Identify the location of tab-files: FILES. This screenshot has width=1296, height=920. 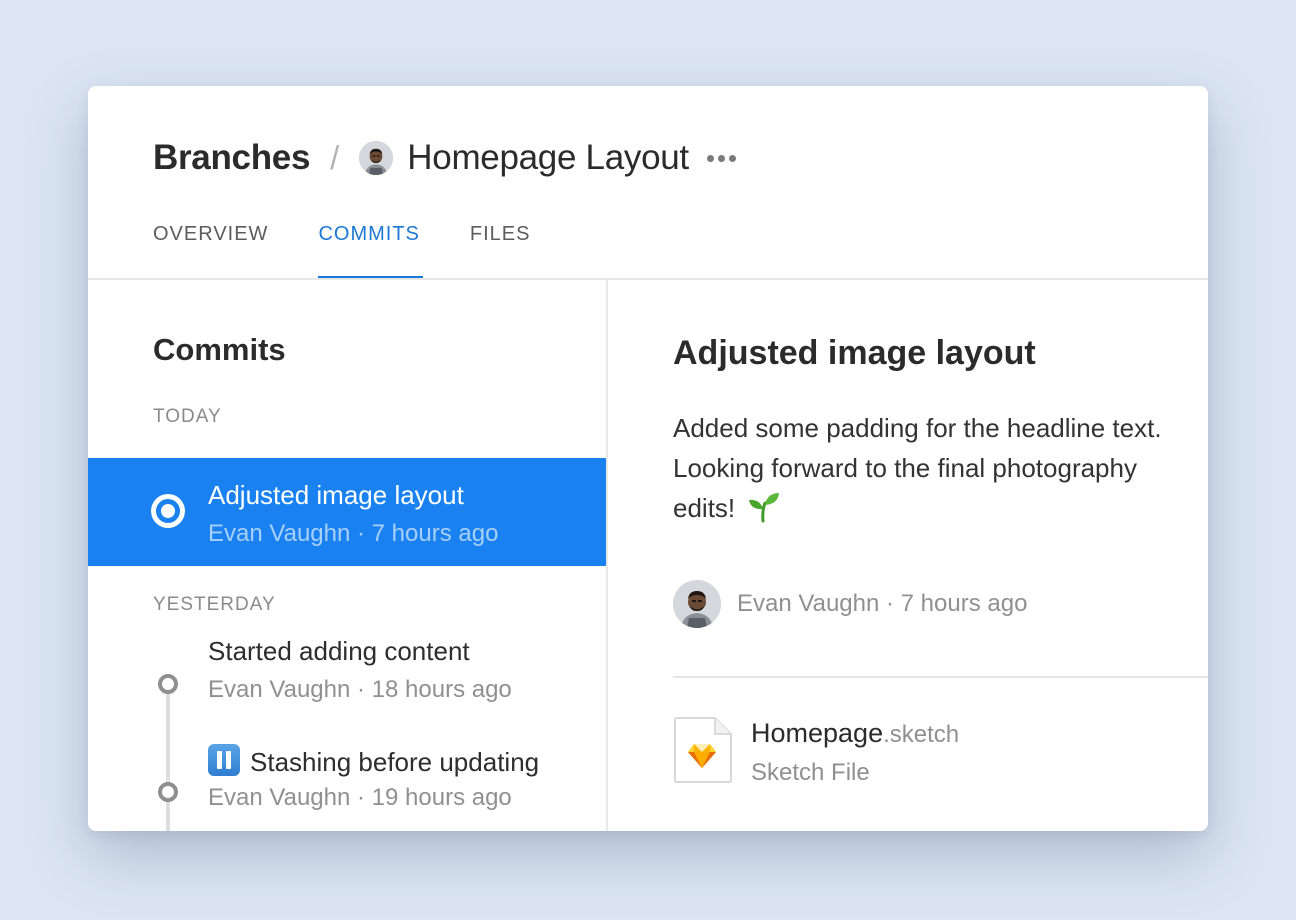
(500, 247).